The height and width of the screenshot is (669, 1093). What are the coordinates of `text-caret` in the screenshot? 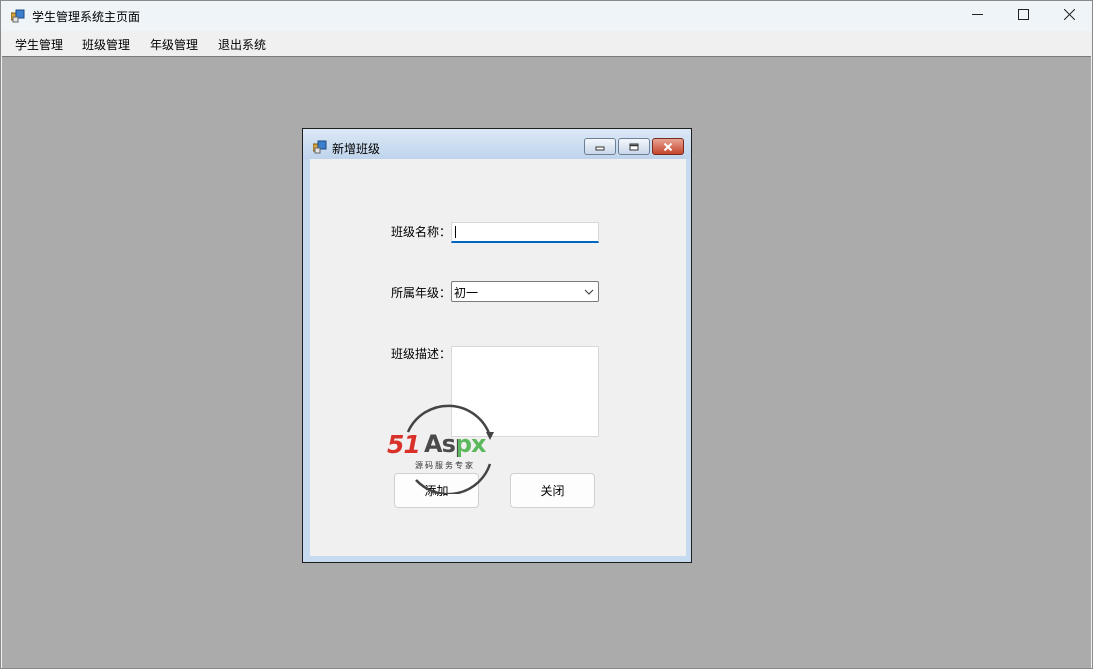 It's located at (455, 232).